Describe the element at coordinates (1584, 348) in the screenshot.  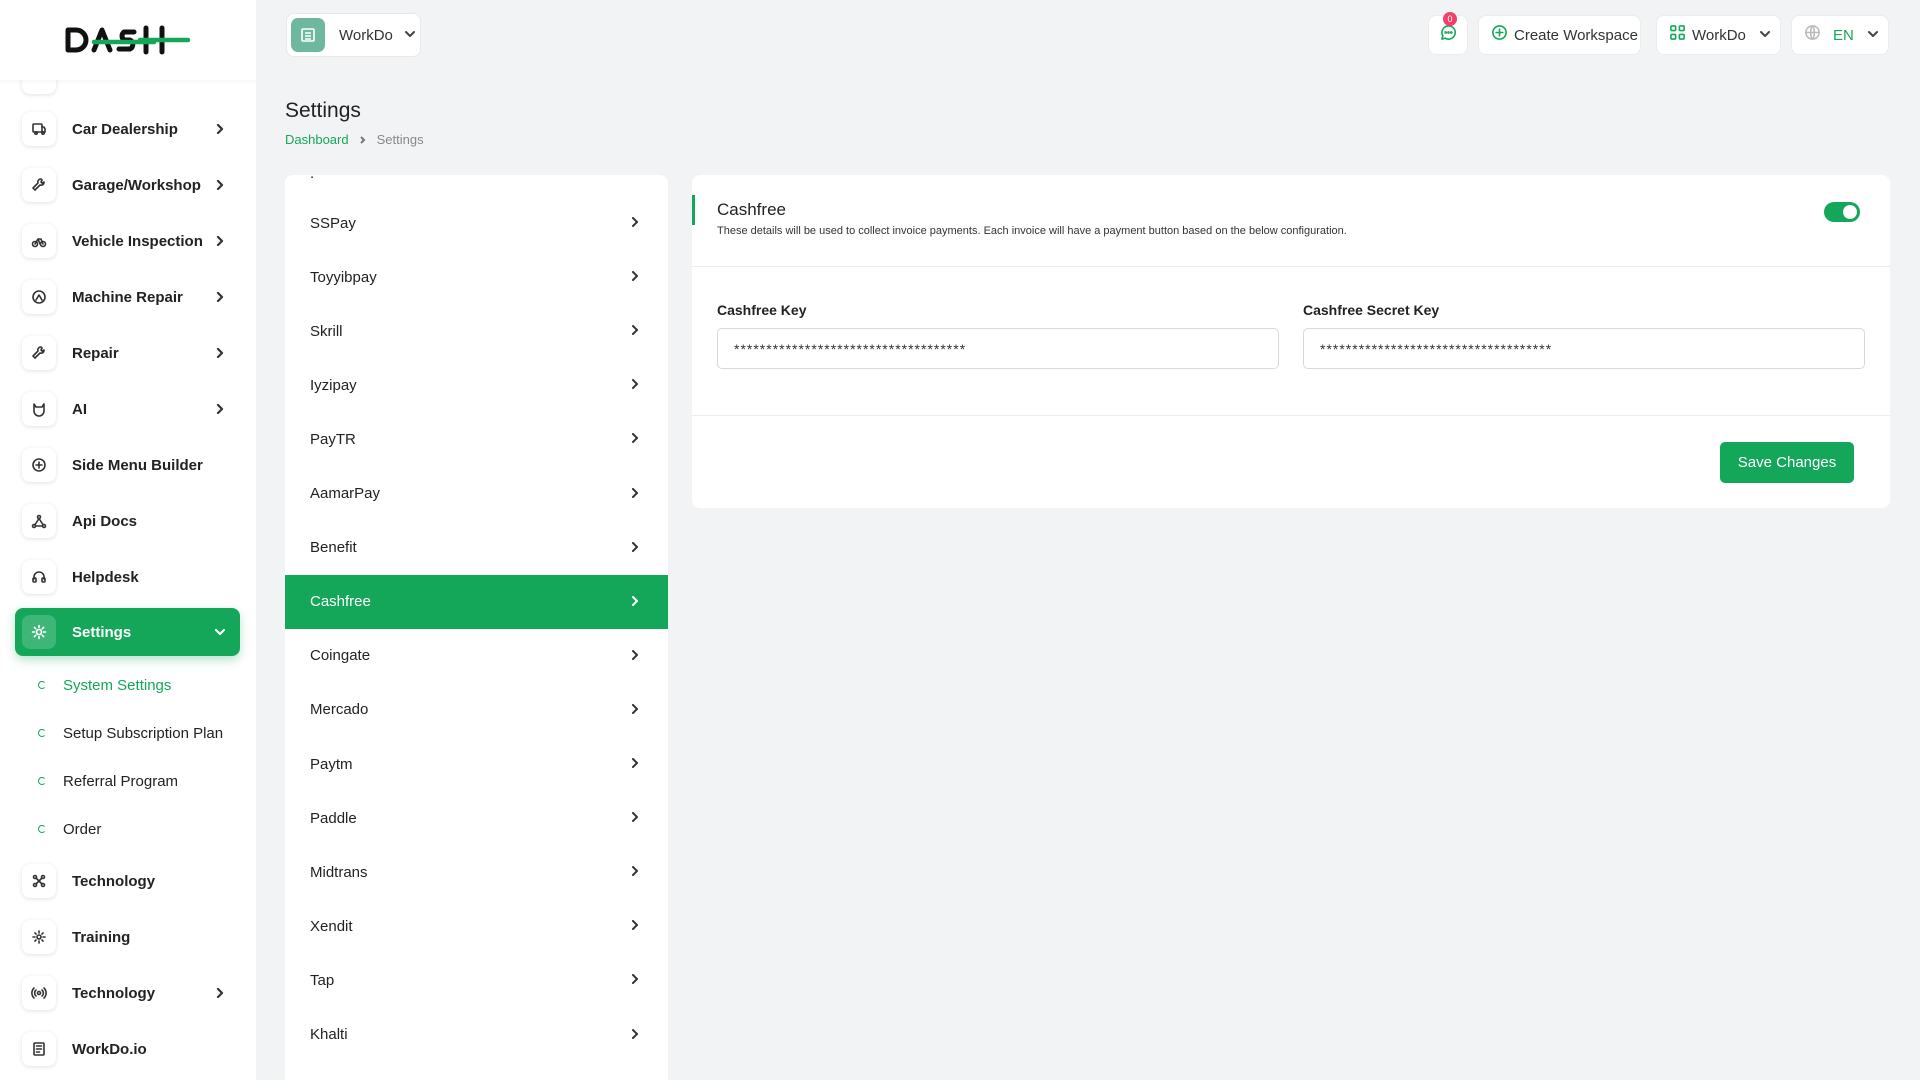
I see `cashfree-secret-key-input` at that location.